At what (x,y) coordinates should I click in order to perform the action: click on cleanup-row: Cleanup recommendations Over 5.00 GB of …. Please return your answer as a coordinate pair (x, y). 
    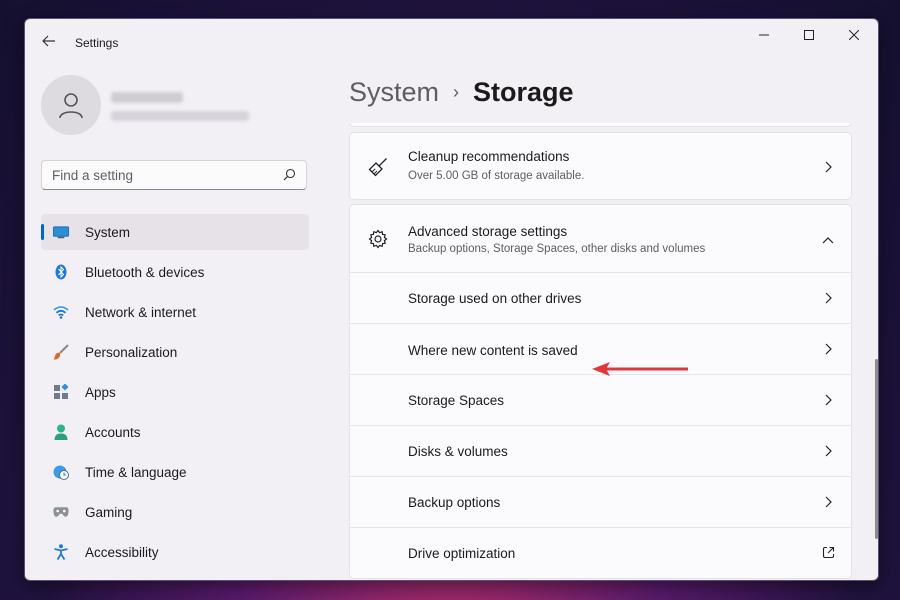
    Looking at the image, I should click on (600, 167).